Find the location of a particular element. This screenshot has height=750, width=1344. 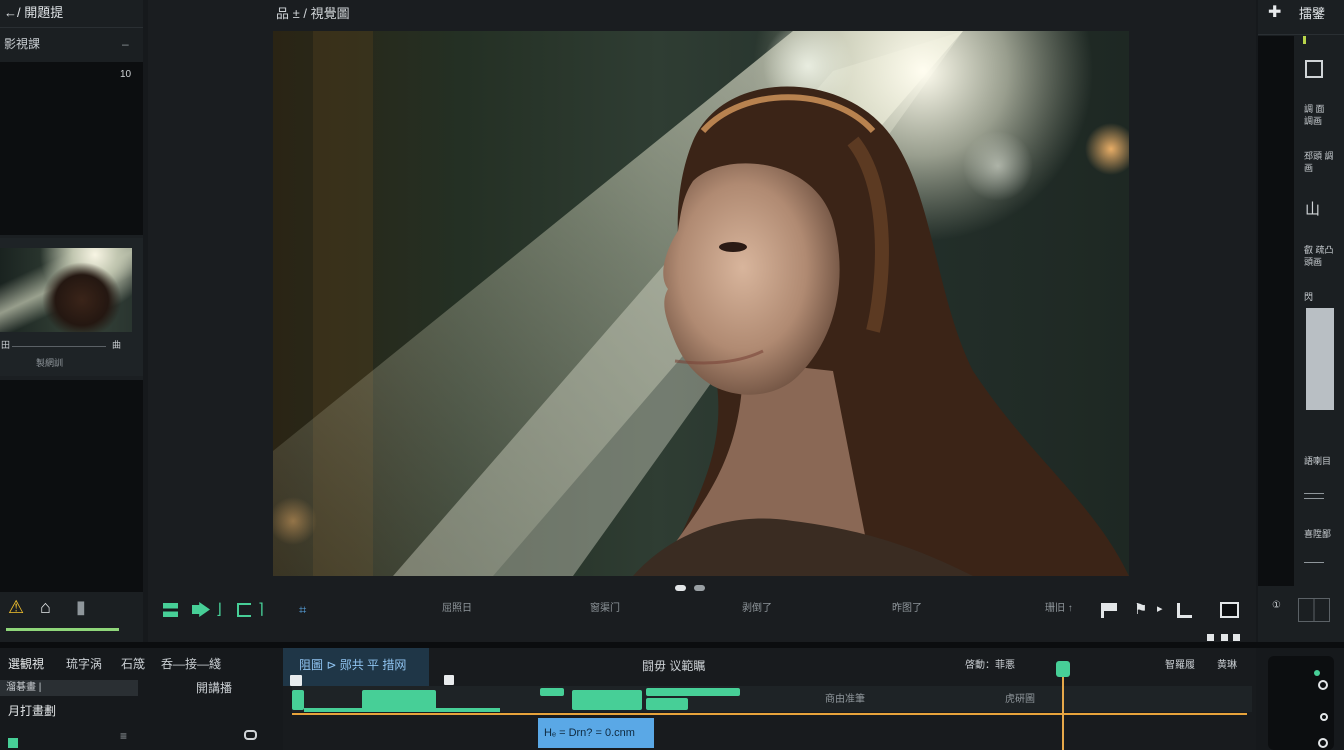

timeline-orange-line is located at coordinates (769, 714).